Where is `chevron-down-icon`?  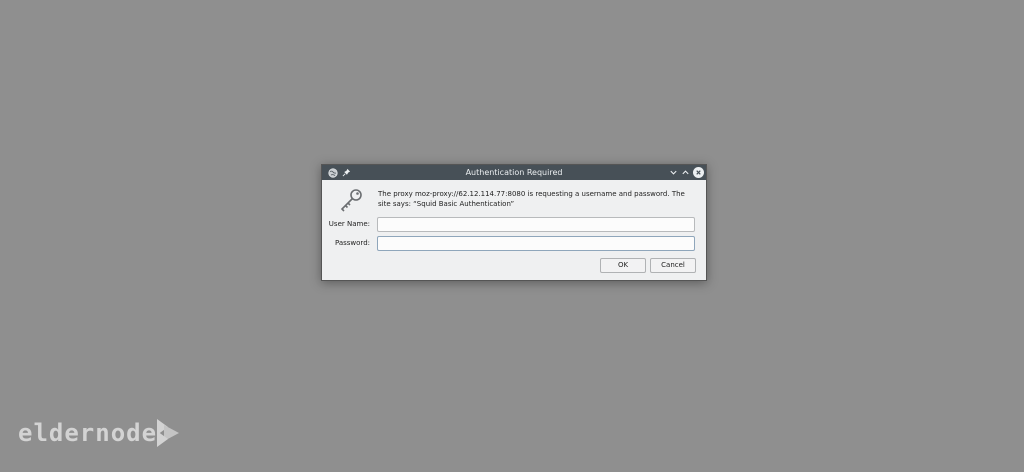
chevron-down-icon is located at coordinates (673, 172).